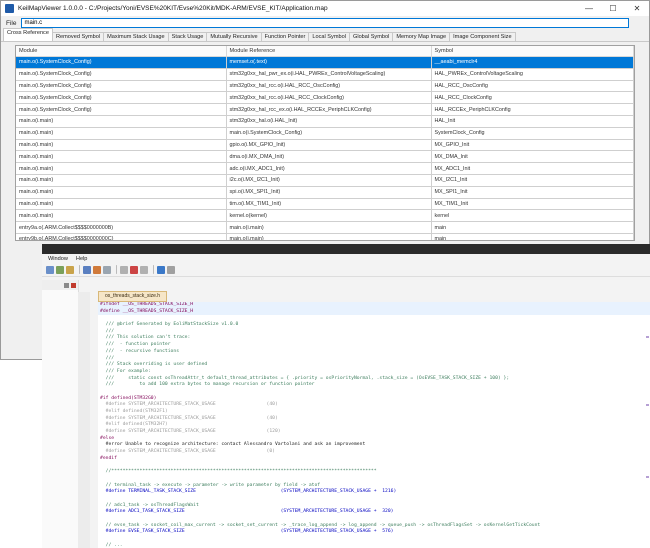 This screenshot has height=548, width=650. What do you see at coordinates (140, 351) in the screenshot?
I see `code-line: /// - recursive functions` at bounding box center [140, 351].